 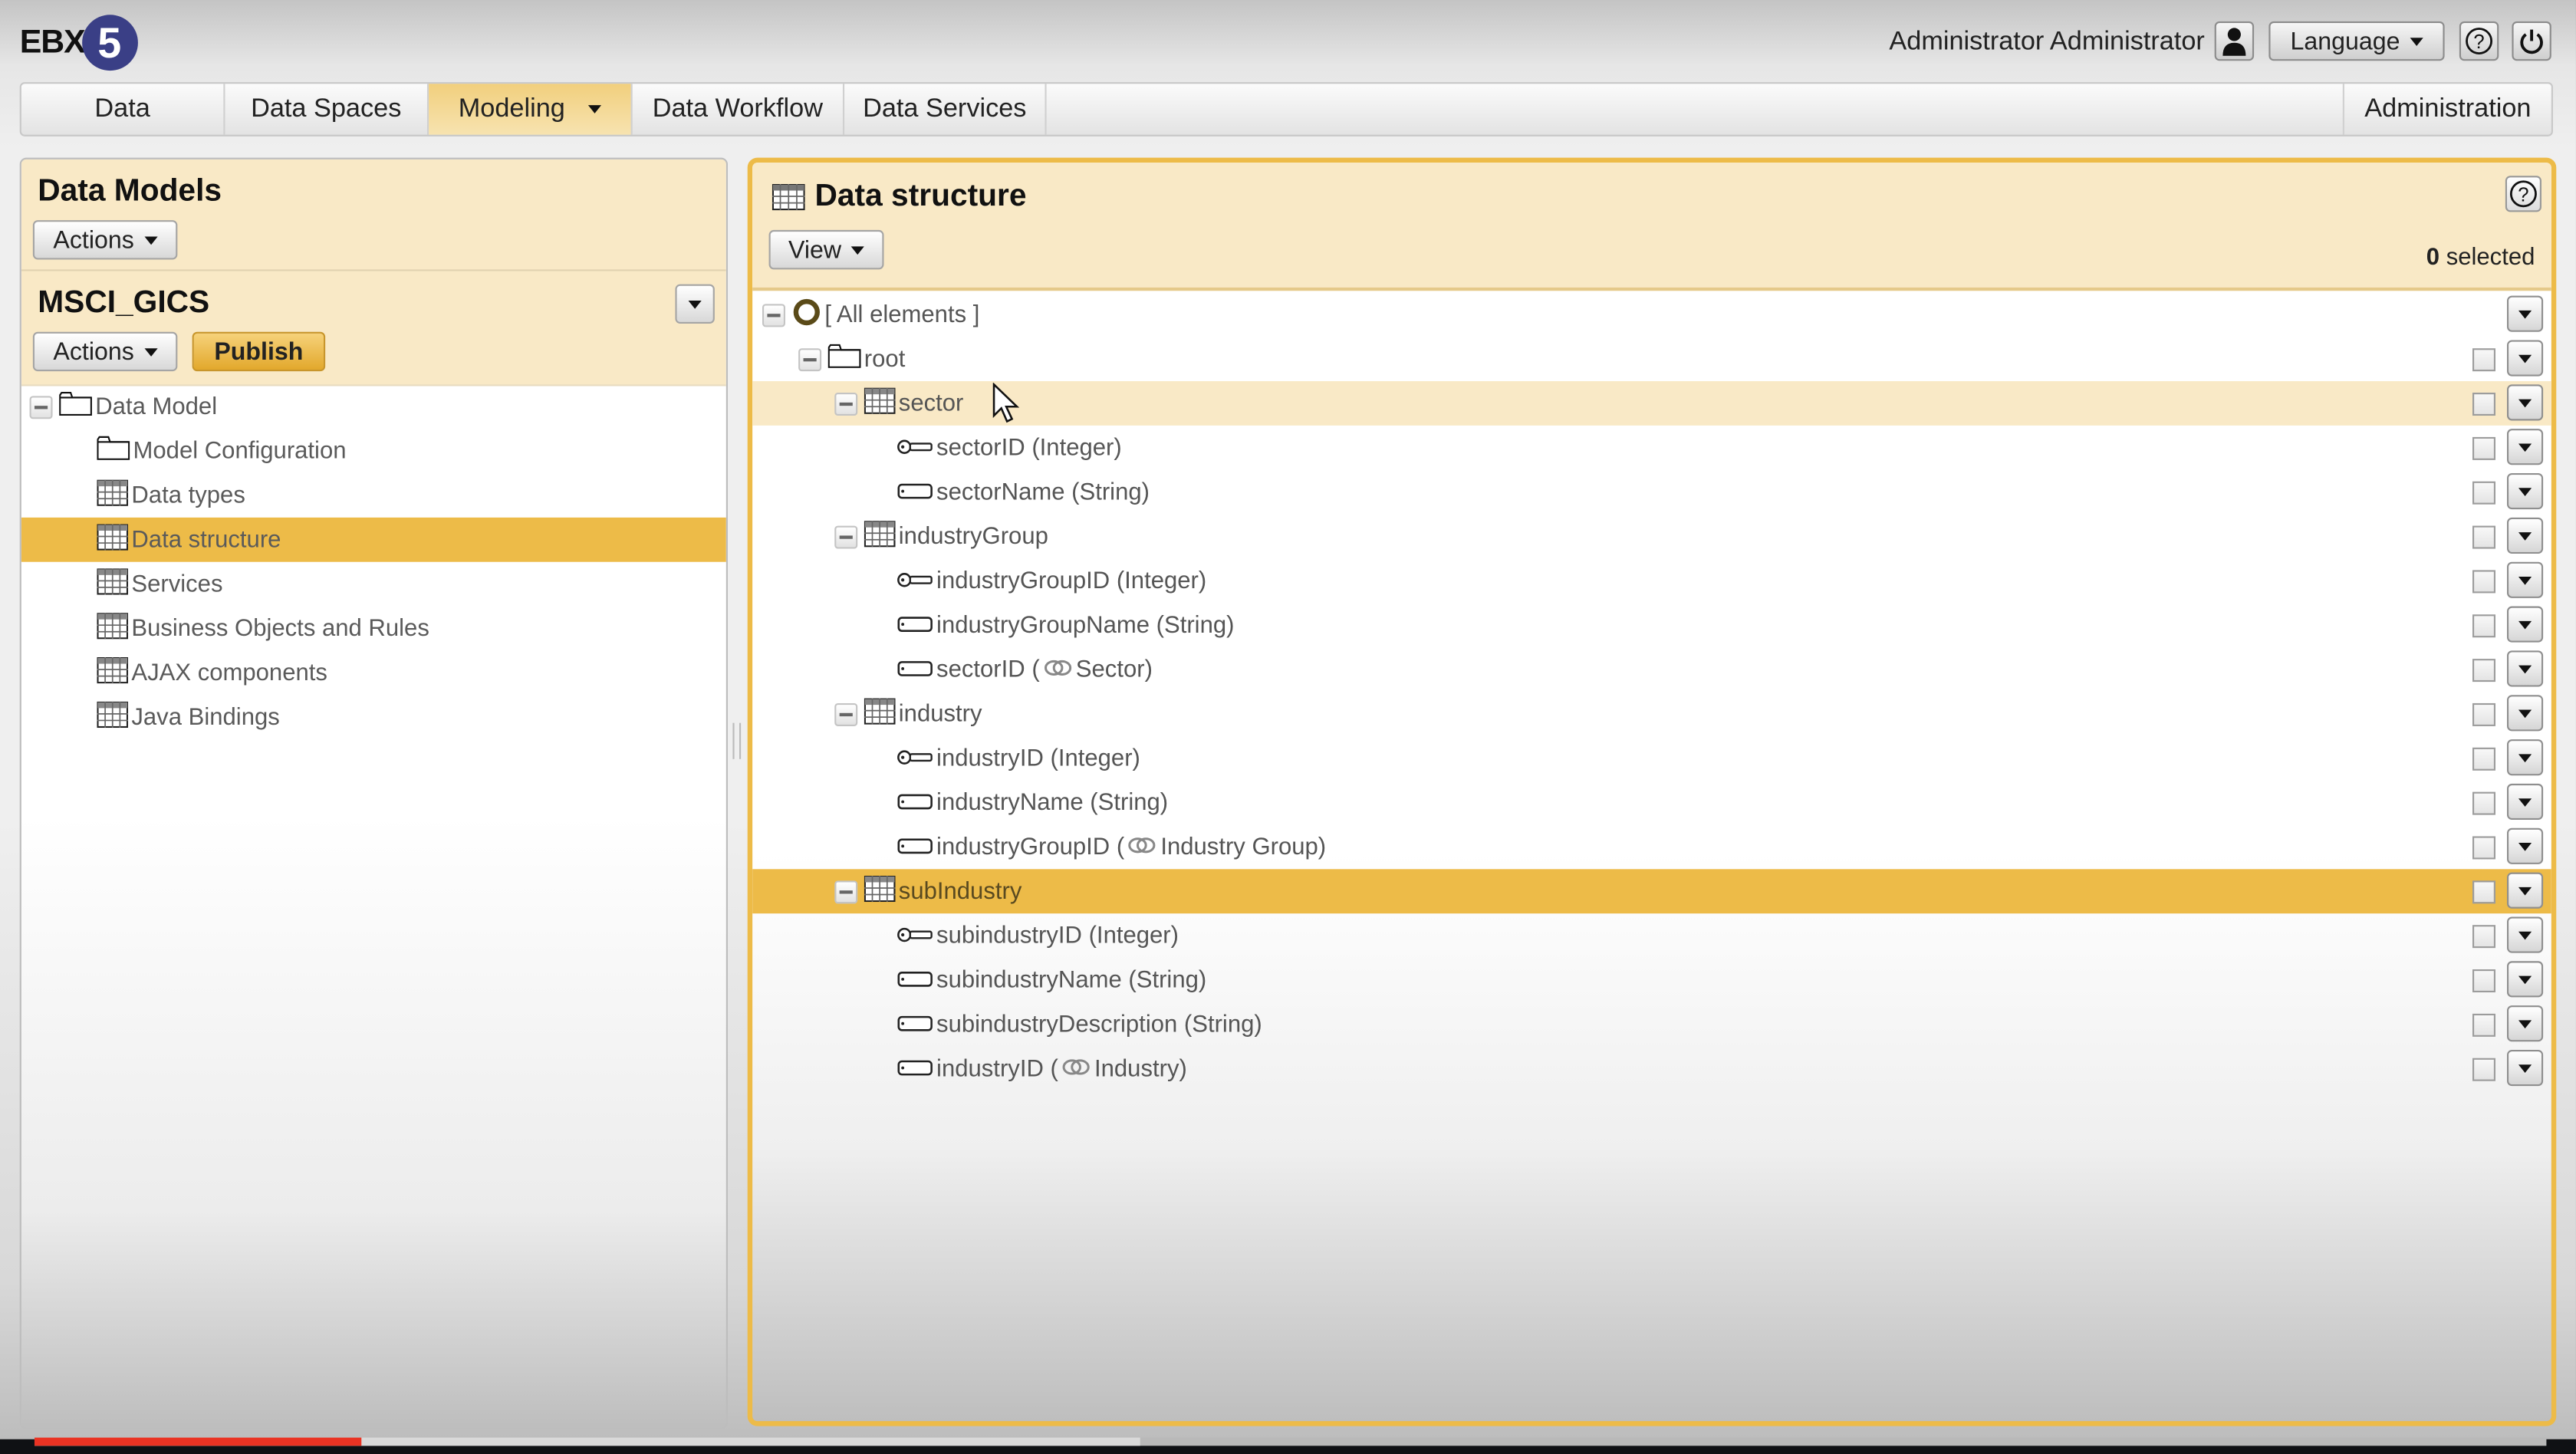 What do you see at coordinates (2356, 41) in the screenshot?
I see `language-dropdown: Language` at bounding box center [2356, 41].